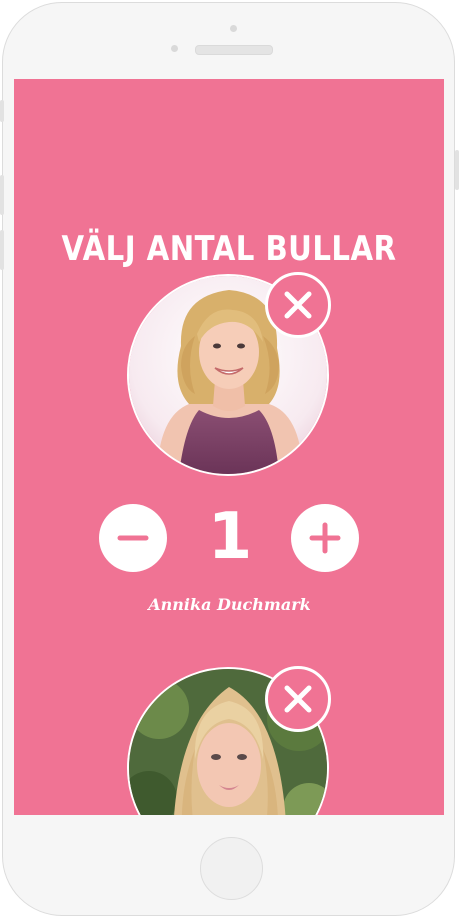  Describe the element at coordinates (230, 537) in the screenshot. I see `quantity-value: 1` at that location.